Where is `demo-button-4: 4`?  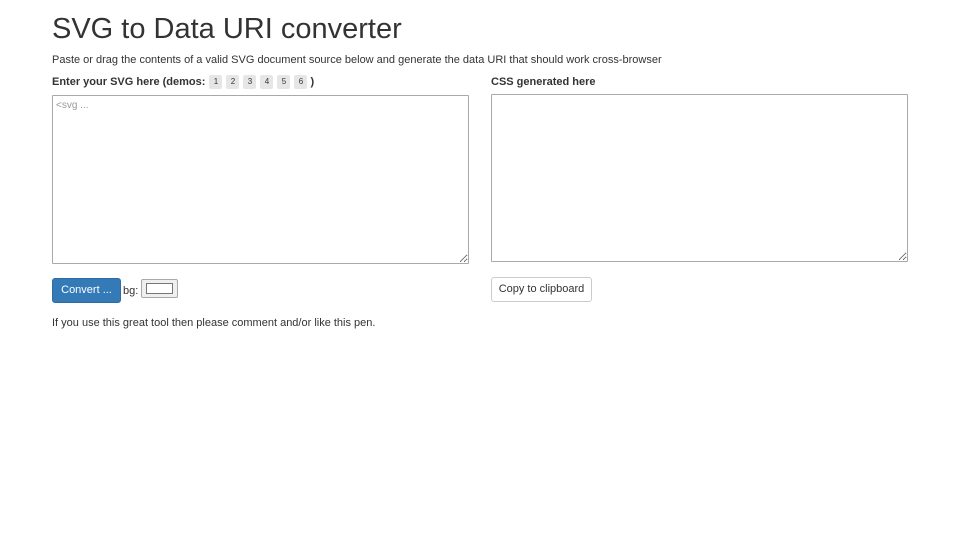
demo-button-4: 4 is located at coordinates (267, 82).